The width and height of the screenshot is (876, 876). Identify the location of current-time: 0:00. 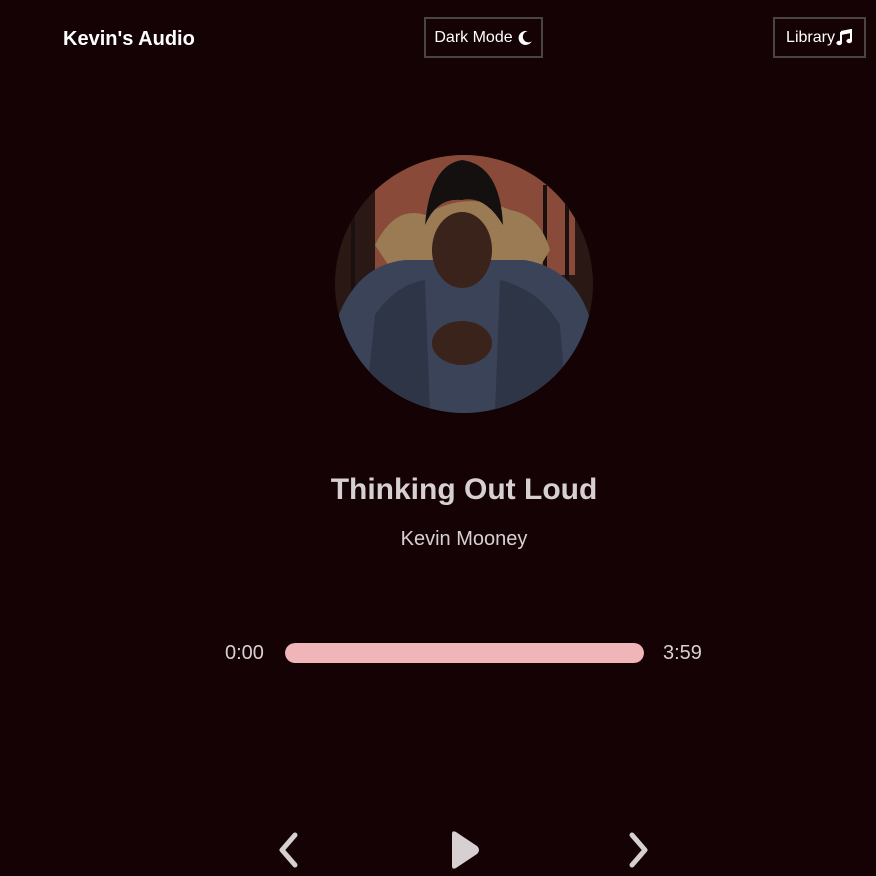
(244, 653).